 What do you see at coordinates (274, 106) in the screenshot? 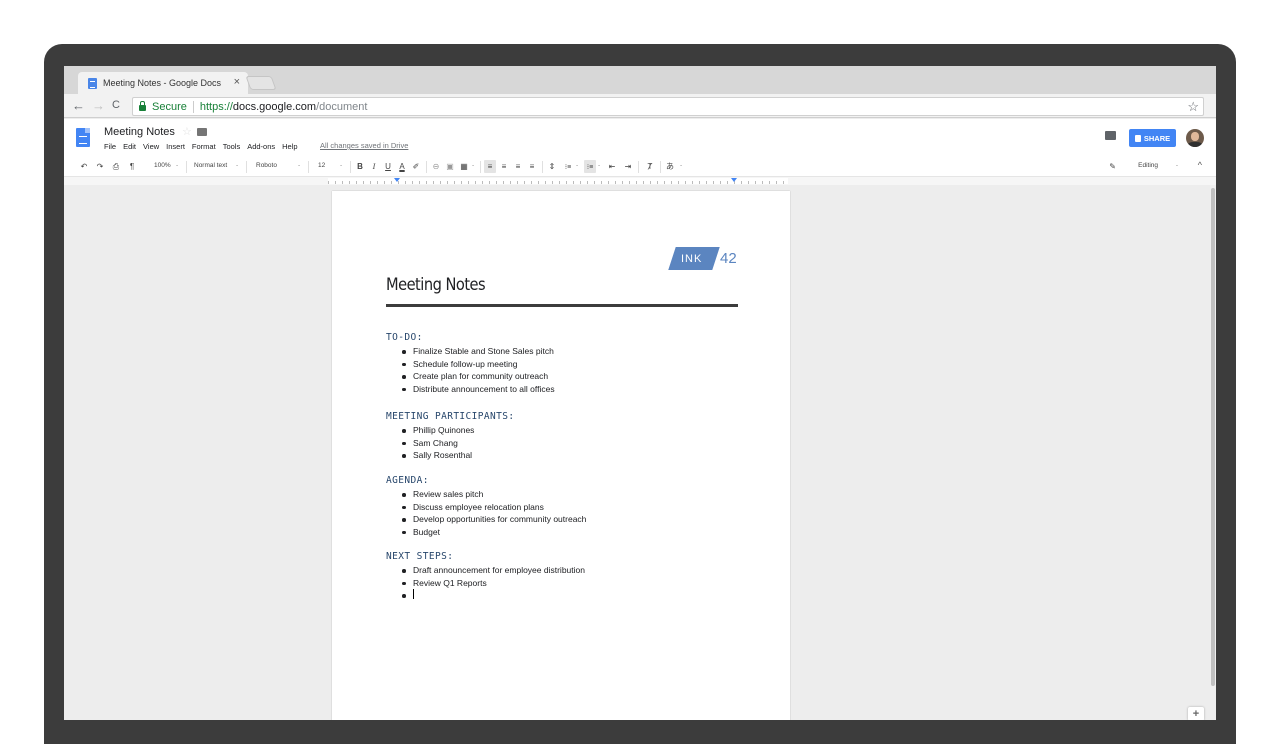
I see `url-domain: docs.google.com` at bounding box center [274, 106].